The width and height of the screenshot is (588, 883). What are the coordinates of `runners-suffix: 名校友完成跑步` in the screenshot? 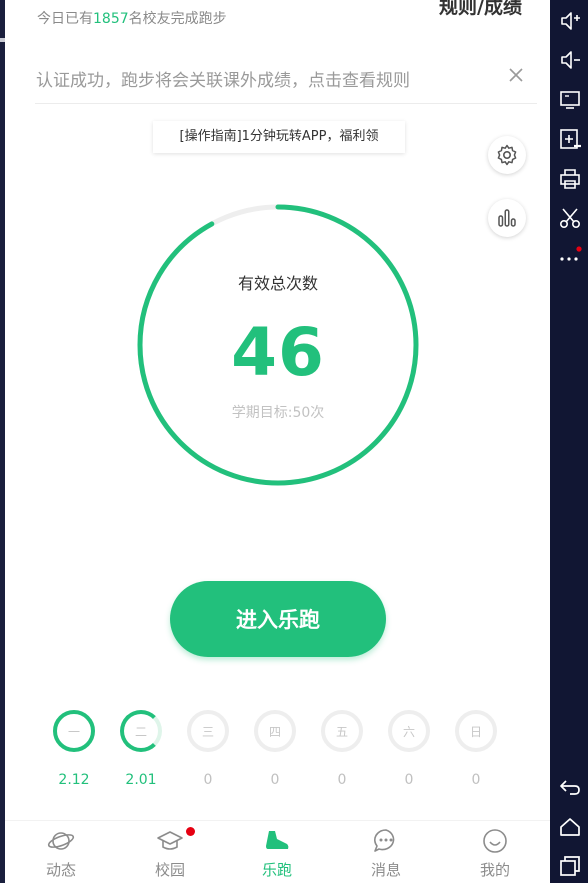 It's located at (177, 19).